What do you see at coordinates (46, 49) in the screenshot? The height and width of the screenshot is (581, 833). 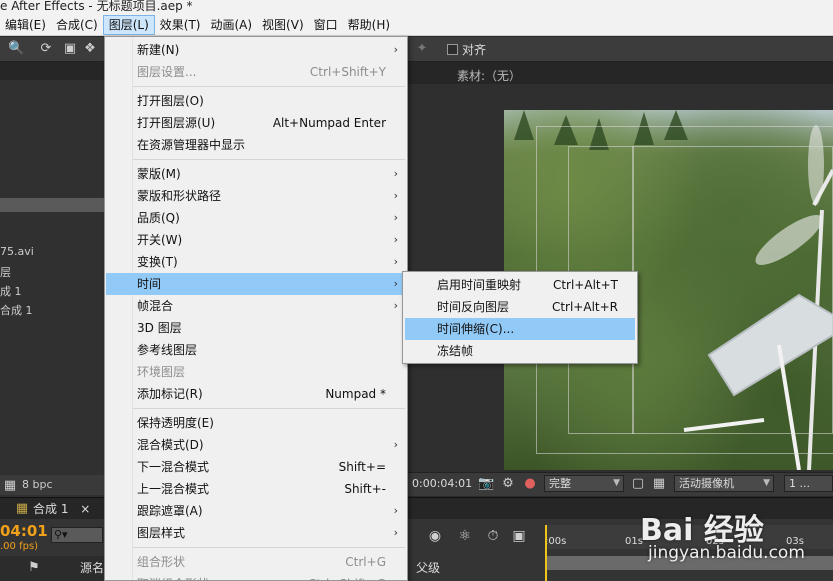 I see `rotate-tool-icon: ⟳` at bounding box center [46, 49].